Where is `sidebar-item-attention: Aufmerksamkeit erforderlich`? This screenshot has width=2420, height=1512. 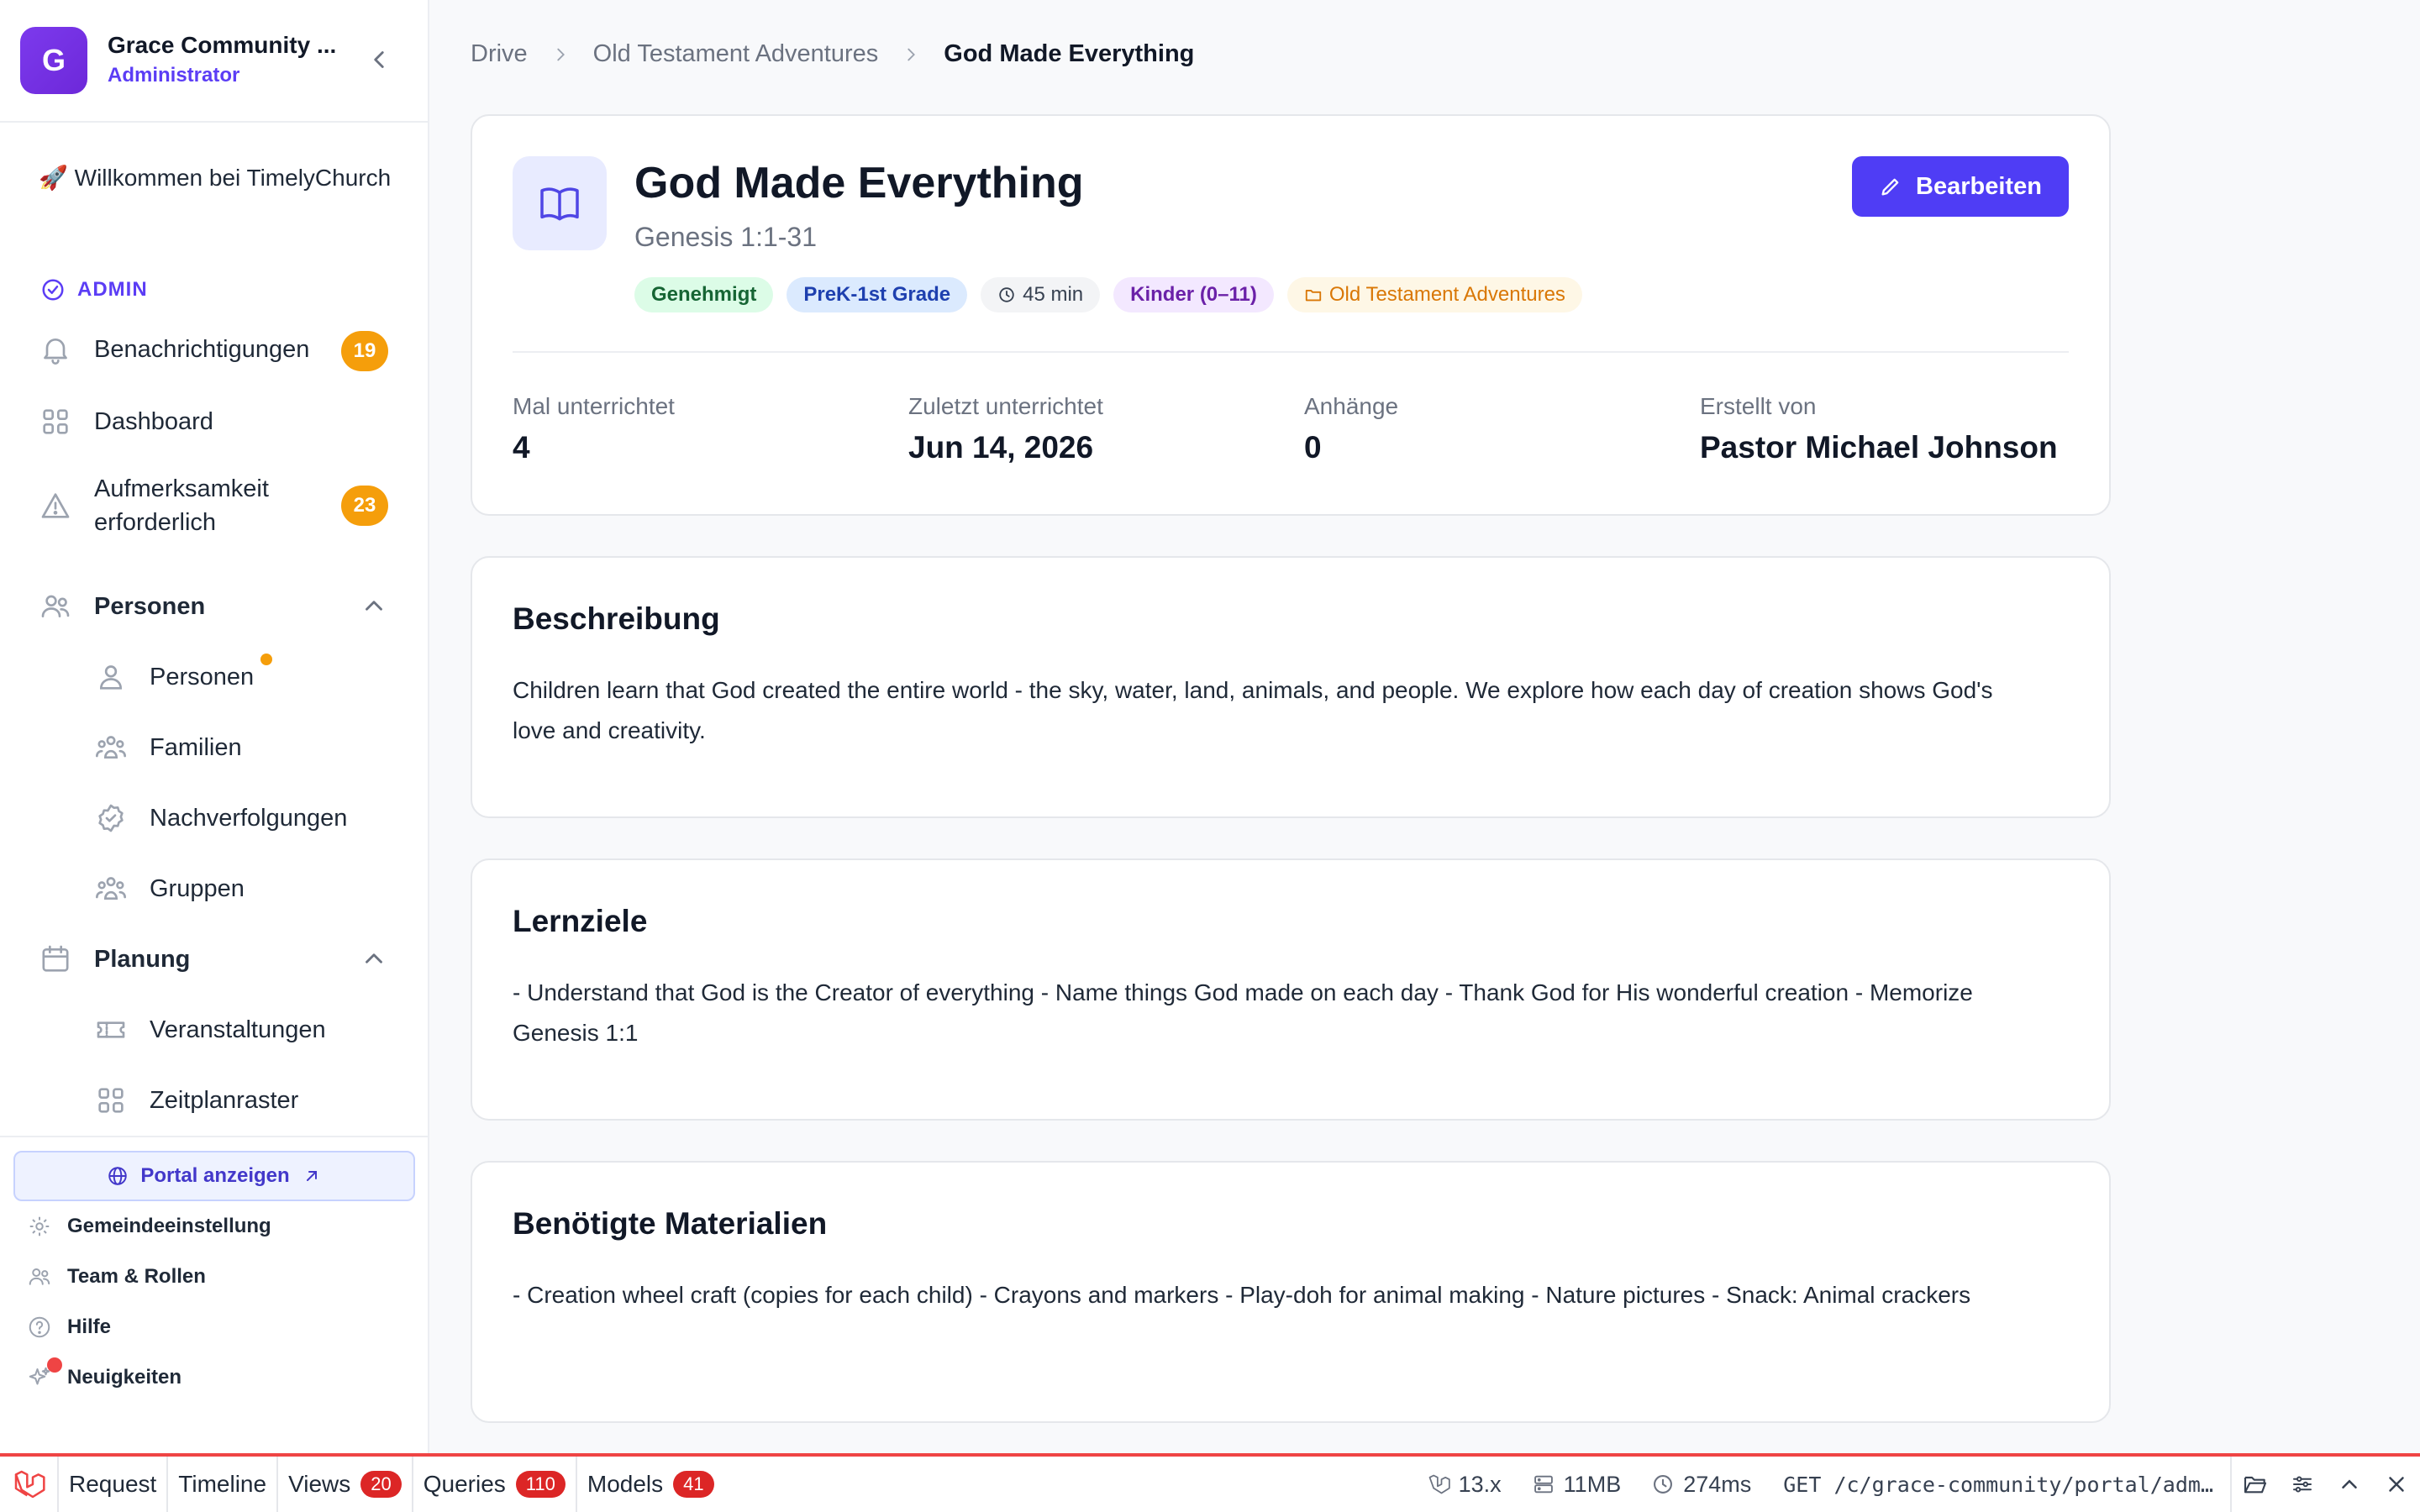
sidebar-item-attention: Aufmerksamkeit erforderlich is located at coordinates (154, 505).